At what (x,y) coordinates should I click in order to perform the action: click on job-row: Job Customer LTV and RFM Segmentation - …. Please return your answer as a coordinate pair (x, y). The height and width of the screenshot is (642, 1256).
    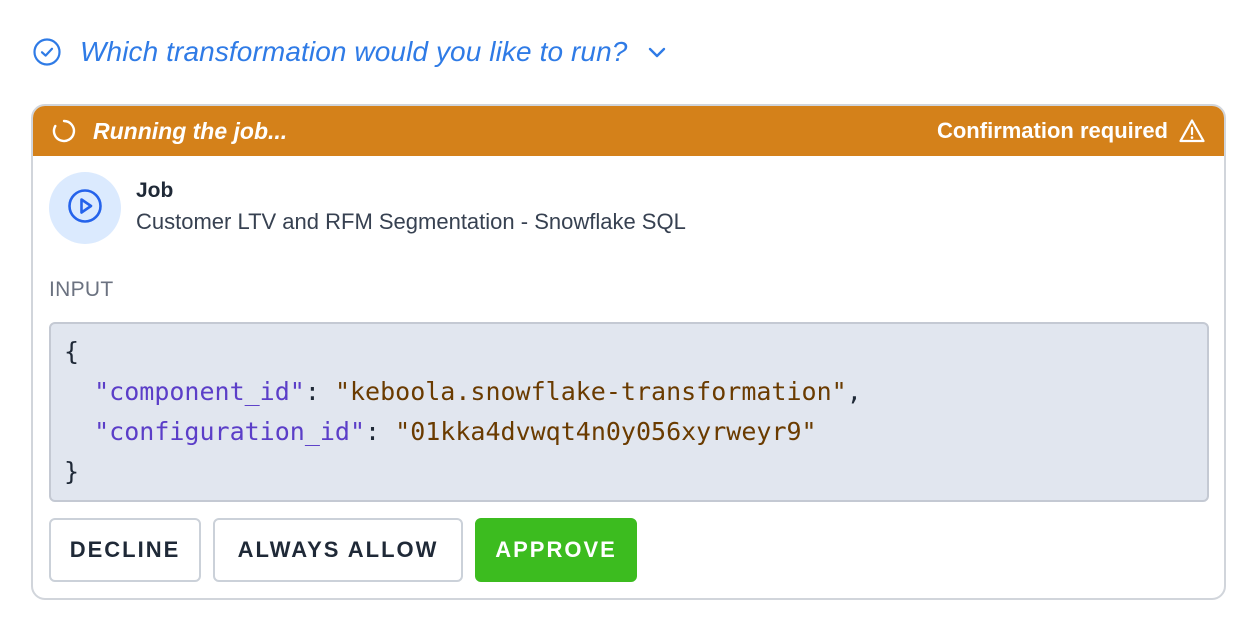
    Looking at the image, I should click on (367, 208).